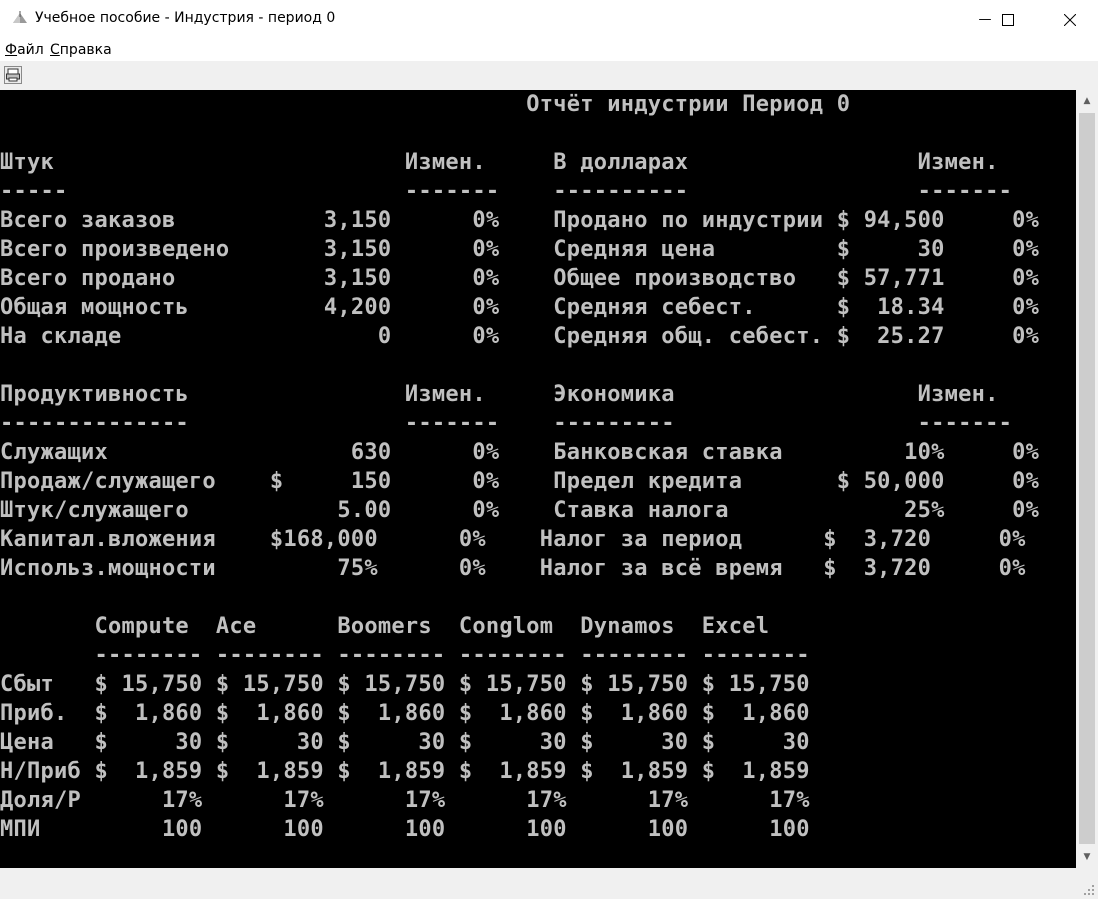 The height and width of the screenshot is (899, 1098). I want to click on scroll-up-button: ▲, so click(1087, 101).